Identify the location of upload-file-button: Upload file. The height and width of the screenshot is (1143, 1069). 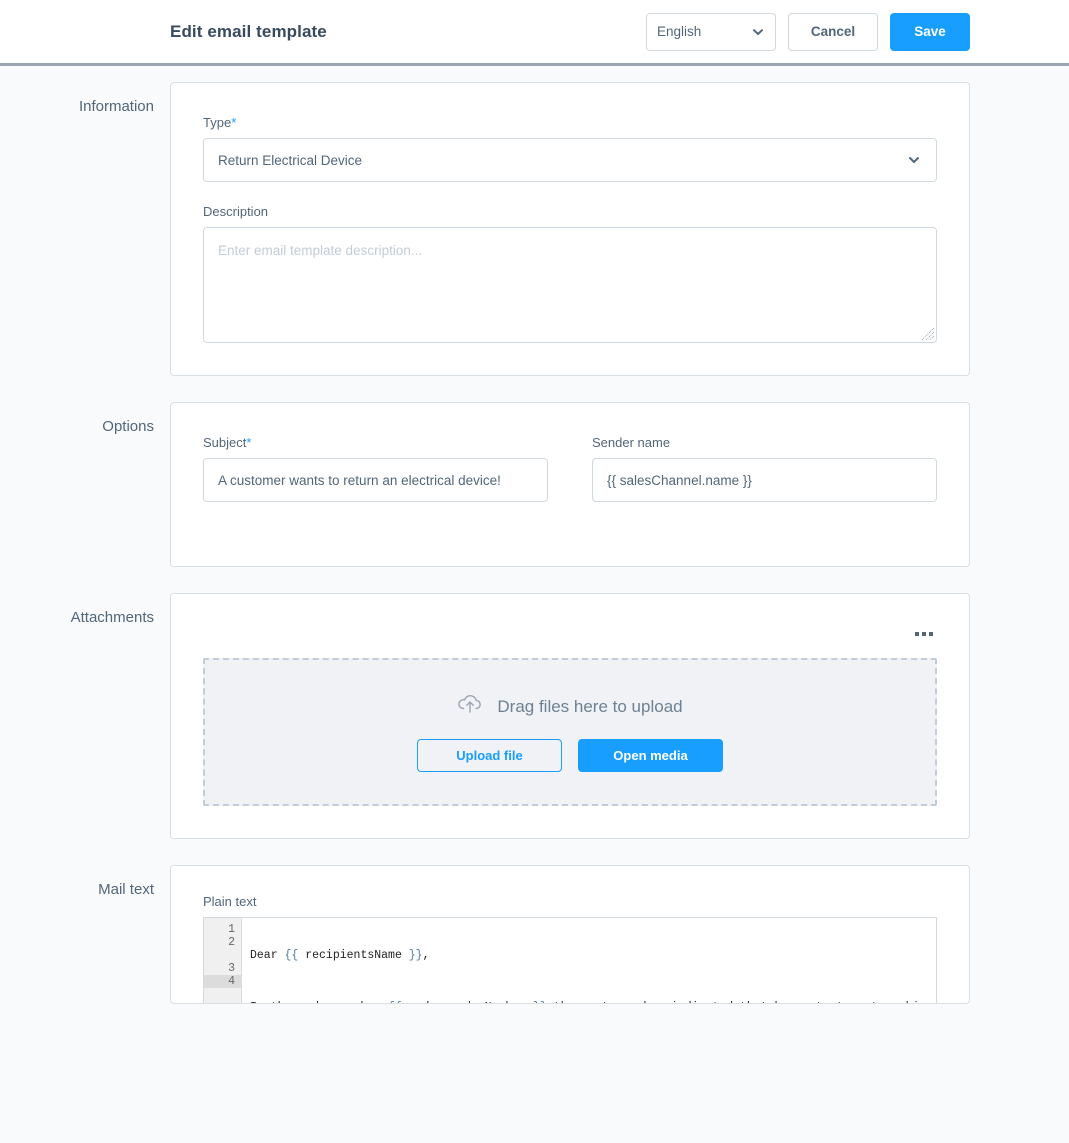
(489, 755).